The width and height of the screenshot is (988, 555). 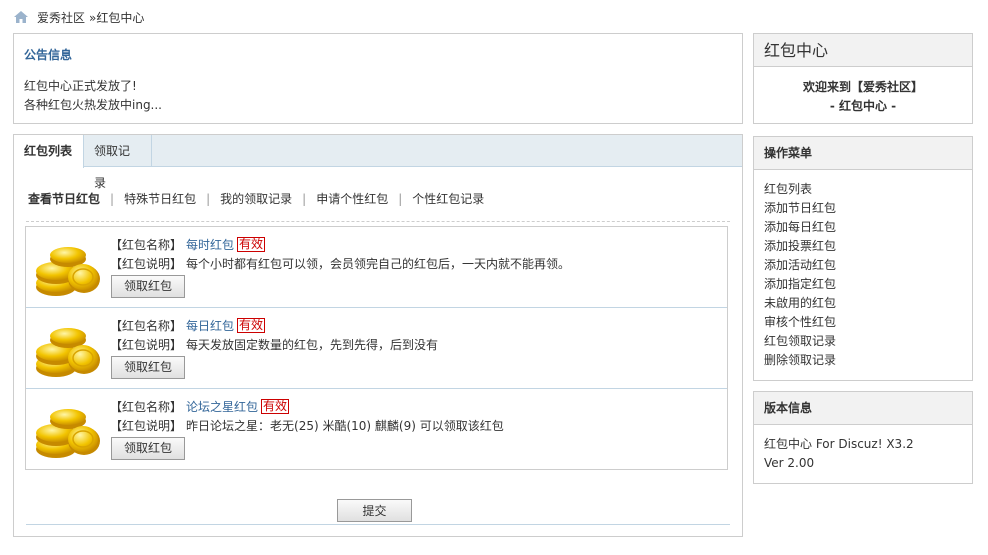 I want to click on menu-item-packet-list: 红包列表, so click(x=863, y=189).